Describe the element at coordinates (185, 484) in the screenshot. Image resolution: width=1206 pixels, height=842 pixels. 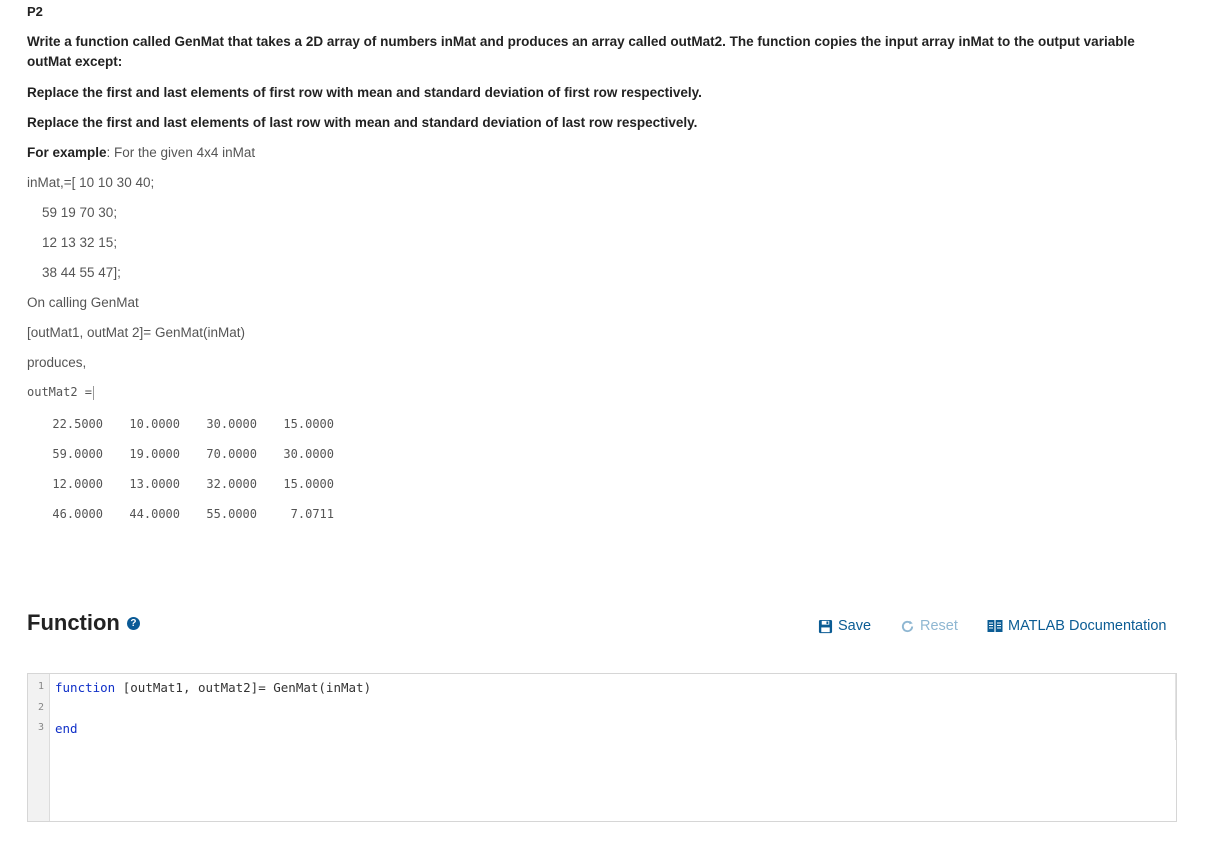
I see `output-row: 12.0000 13.0000 32.0000 15.0000` at that location.